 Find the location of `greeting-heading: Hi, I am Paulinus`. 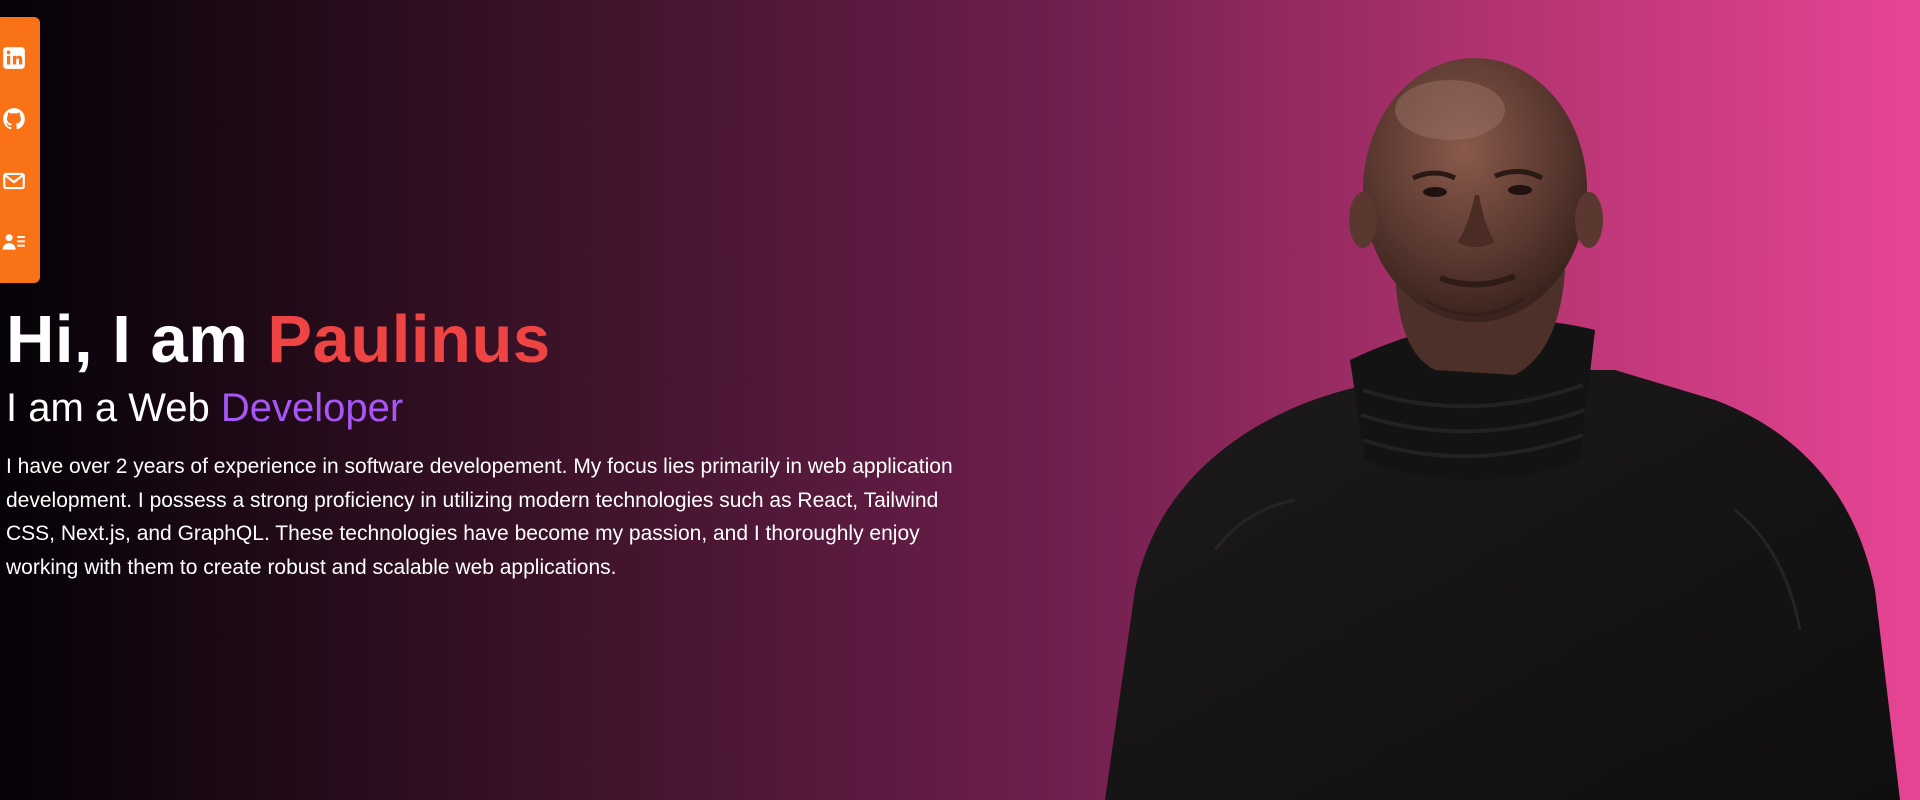

greeting-heading: Hi, I am Paulinus is located at coordinates (496, 340).